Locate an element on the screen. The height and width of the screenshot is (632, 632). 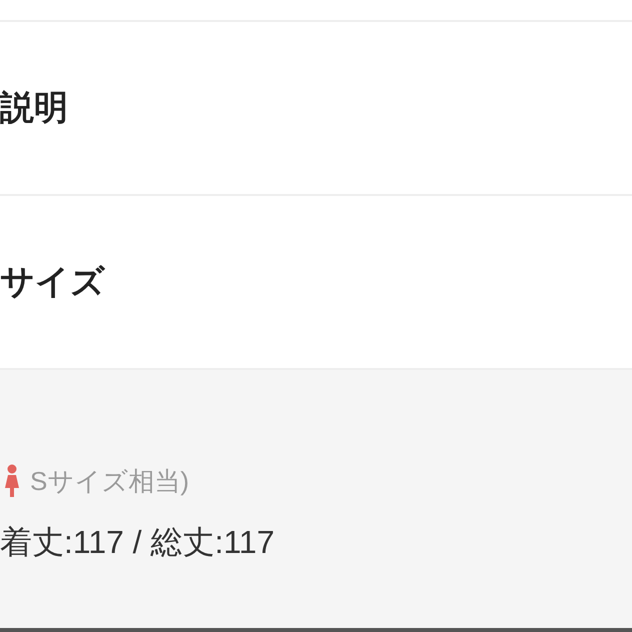
measurements-text: 着丈:117 / 総丈:117 is located at coordinates (138, 542).